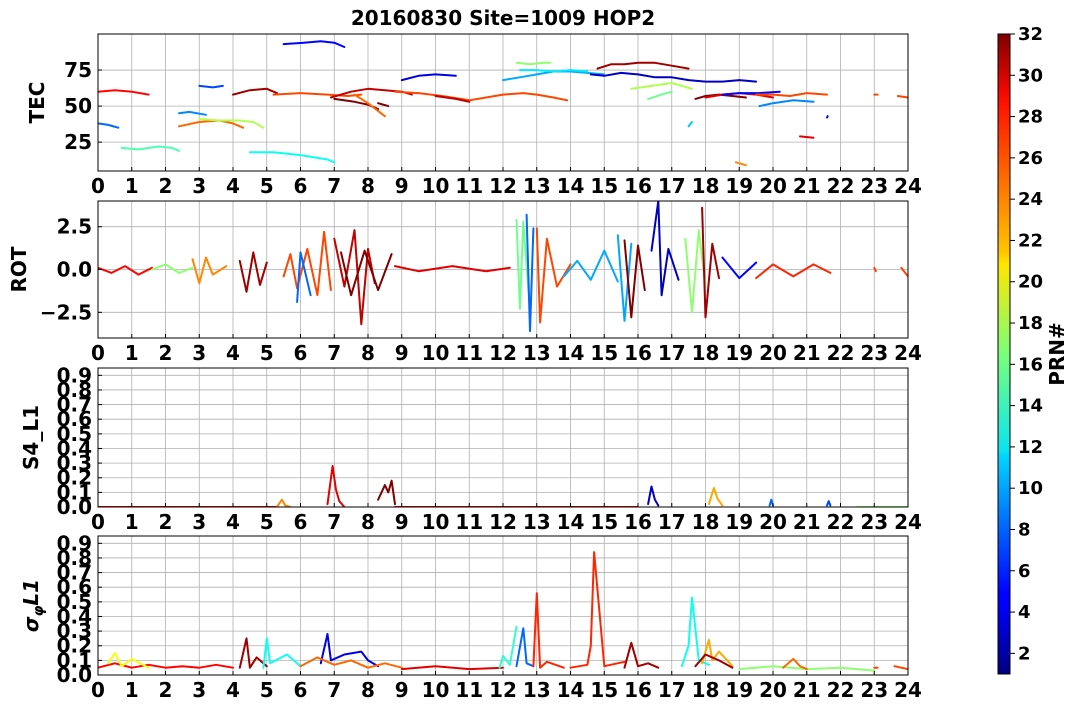 The height and width of the screenshot is (709, 1077). Describe the element at coordinates (537, 690) in the screenshot. I see `x-tick-label: 13` at that location.